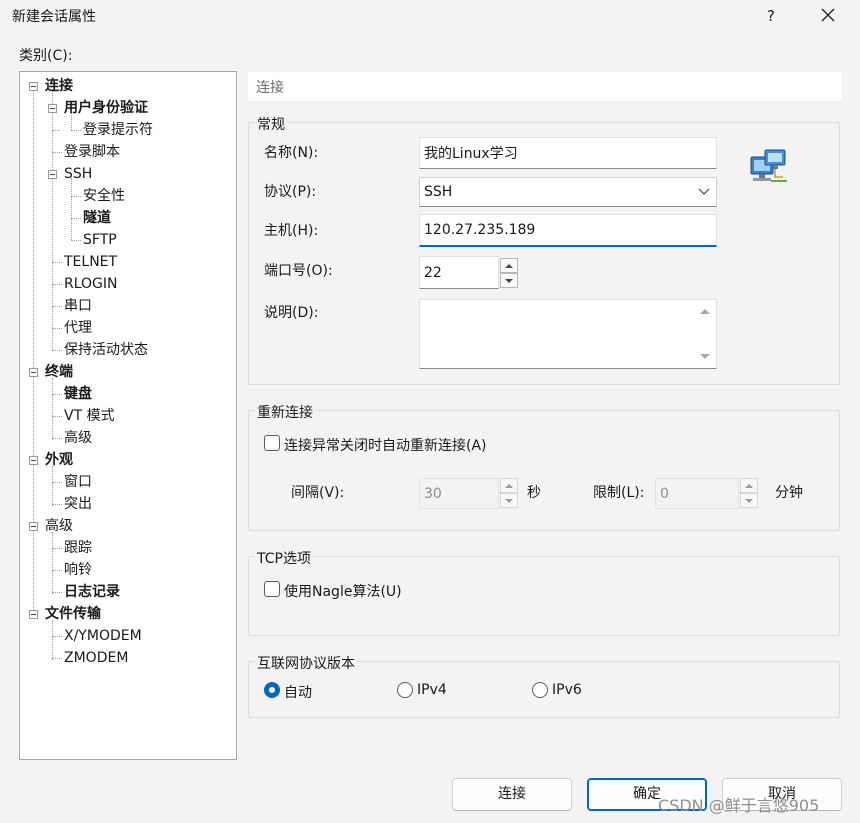 This screenshot has height=823, width=860. I want to click on protocol-label: 协议(P):, so click(290, 192).